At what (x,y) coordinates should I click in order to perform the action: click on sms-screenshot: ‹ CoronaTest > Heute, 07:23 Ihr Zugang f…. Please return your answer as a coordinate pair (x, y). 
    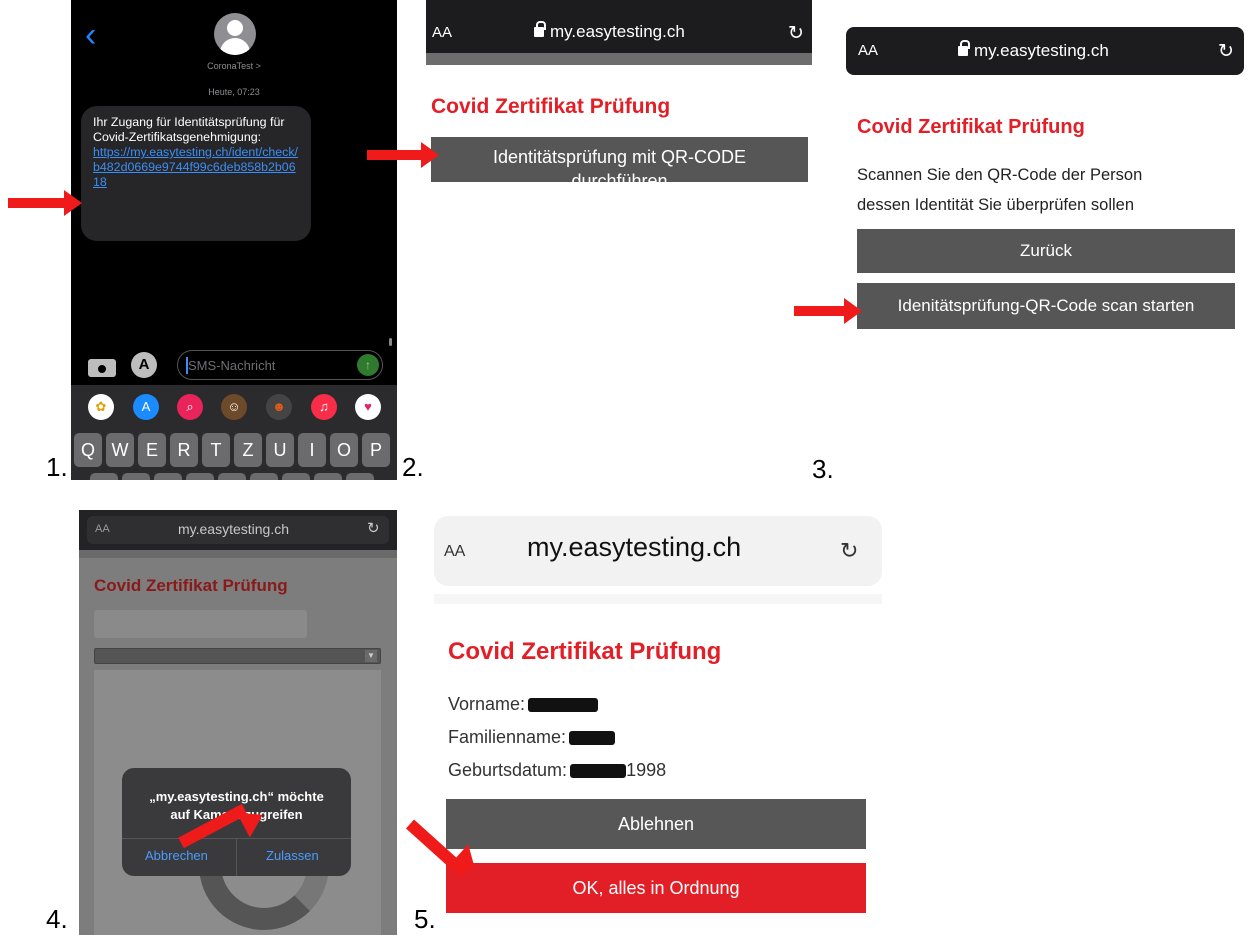
    Looking at the image, I should click on (234, 240).